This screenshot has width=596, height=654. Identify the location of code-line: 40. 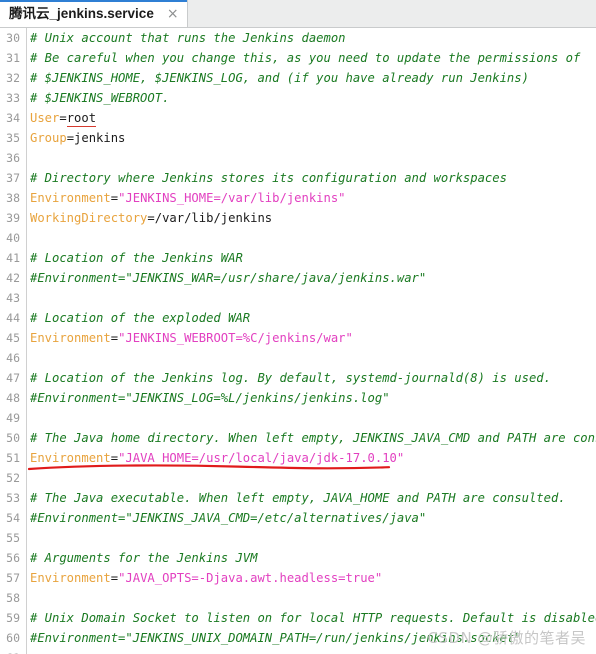
(298, 238).